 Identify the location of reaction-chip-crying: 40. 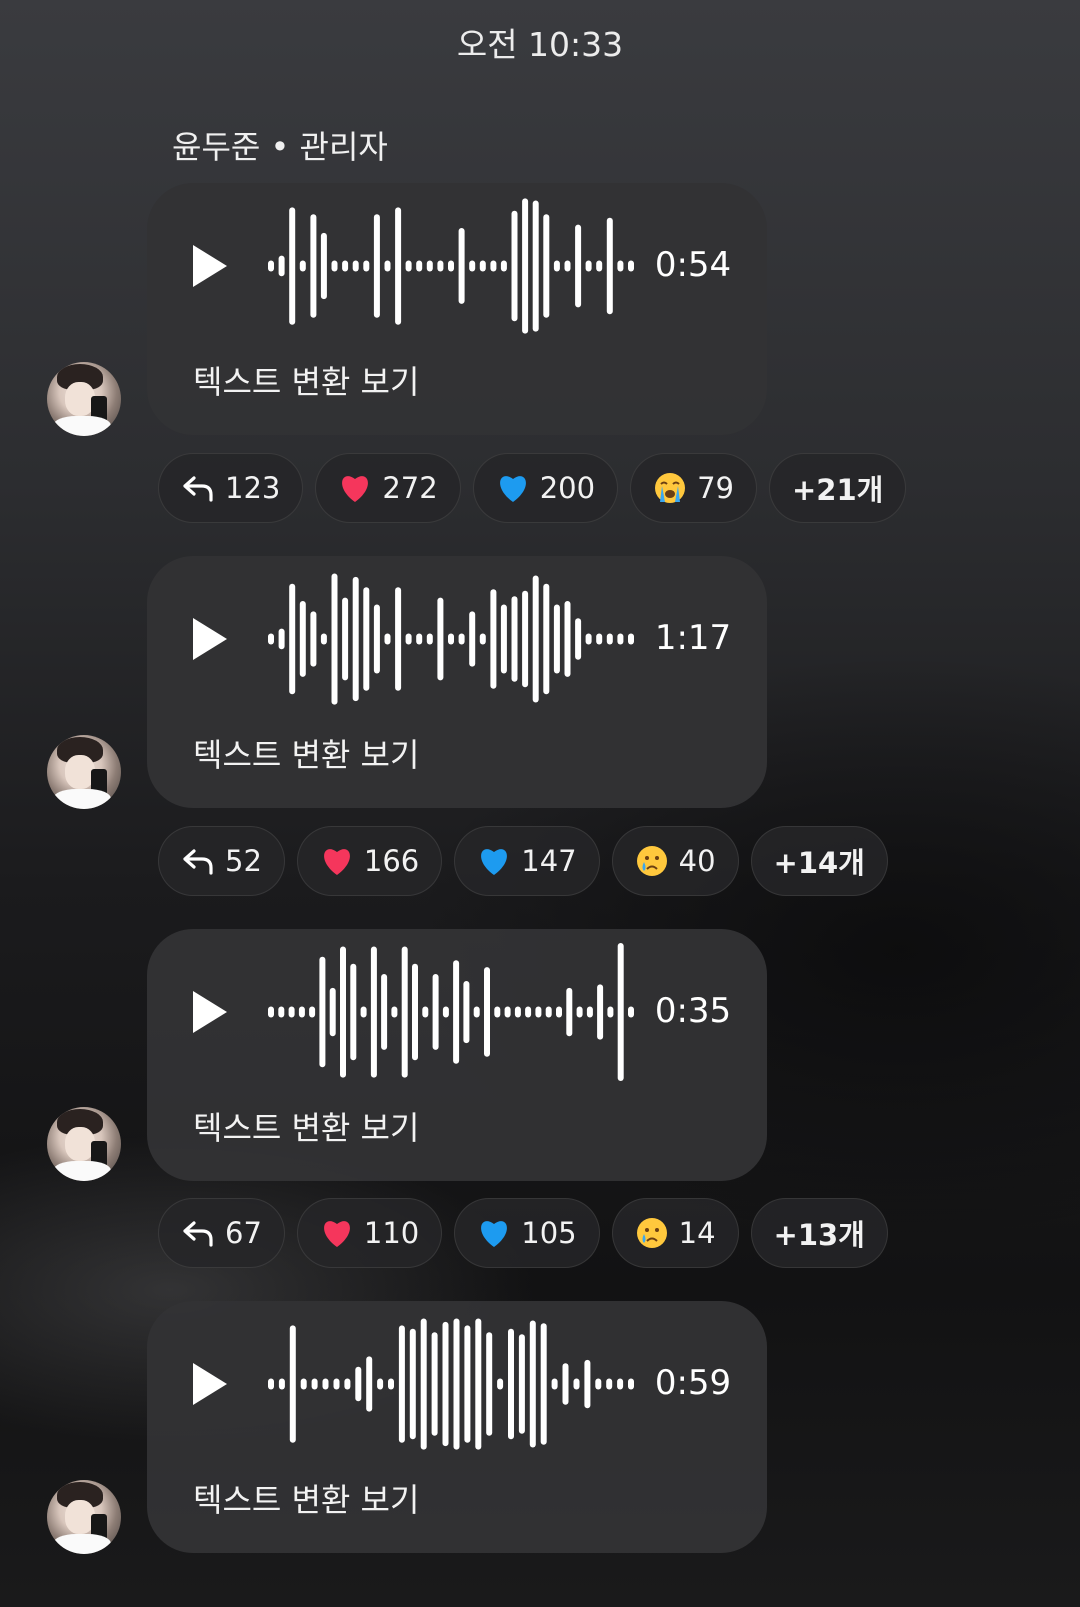
(675, 861).